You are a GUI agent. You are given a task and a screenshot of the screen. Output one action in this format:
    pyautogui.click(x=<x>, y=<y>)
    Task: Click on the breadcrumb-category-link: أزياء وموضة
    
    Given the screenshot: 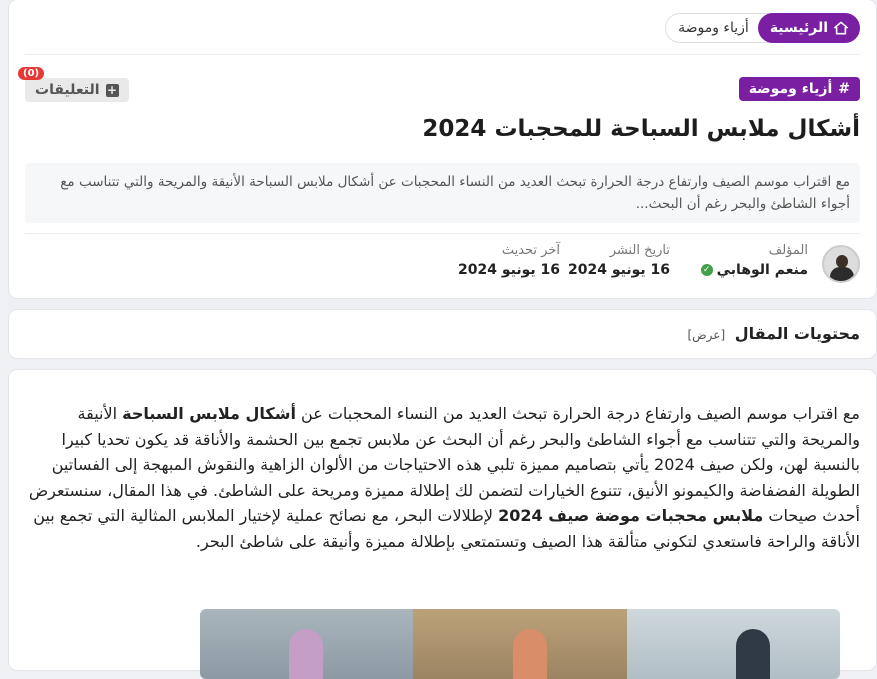 What is the action you would take?
    pyautogui.click(x=712, y=28)
    